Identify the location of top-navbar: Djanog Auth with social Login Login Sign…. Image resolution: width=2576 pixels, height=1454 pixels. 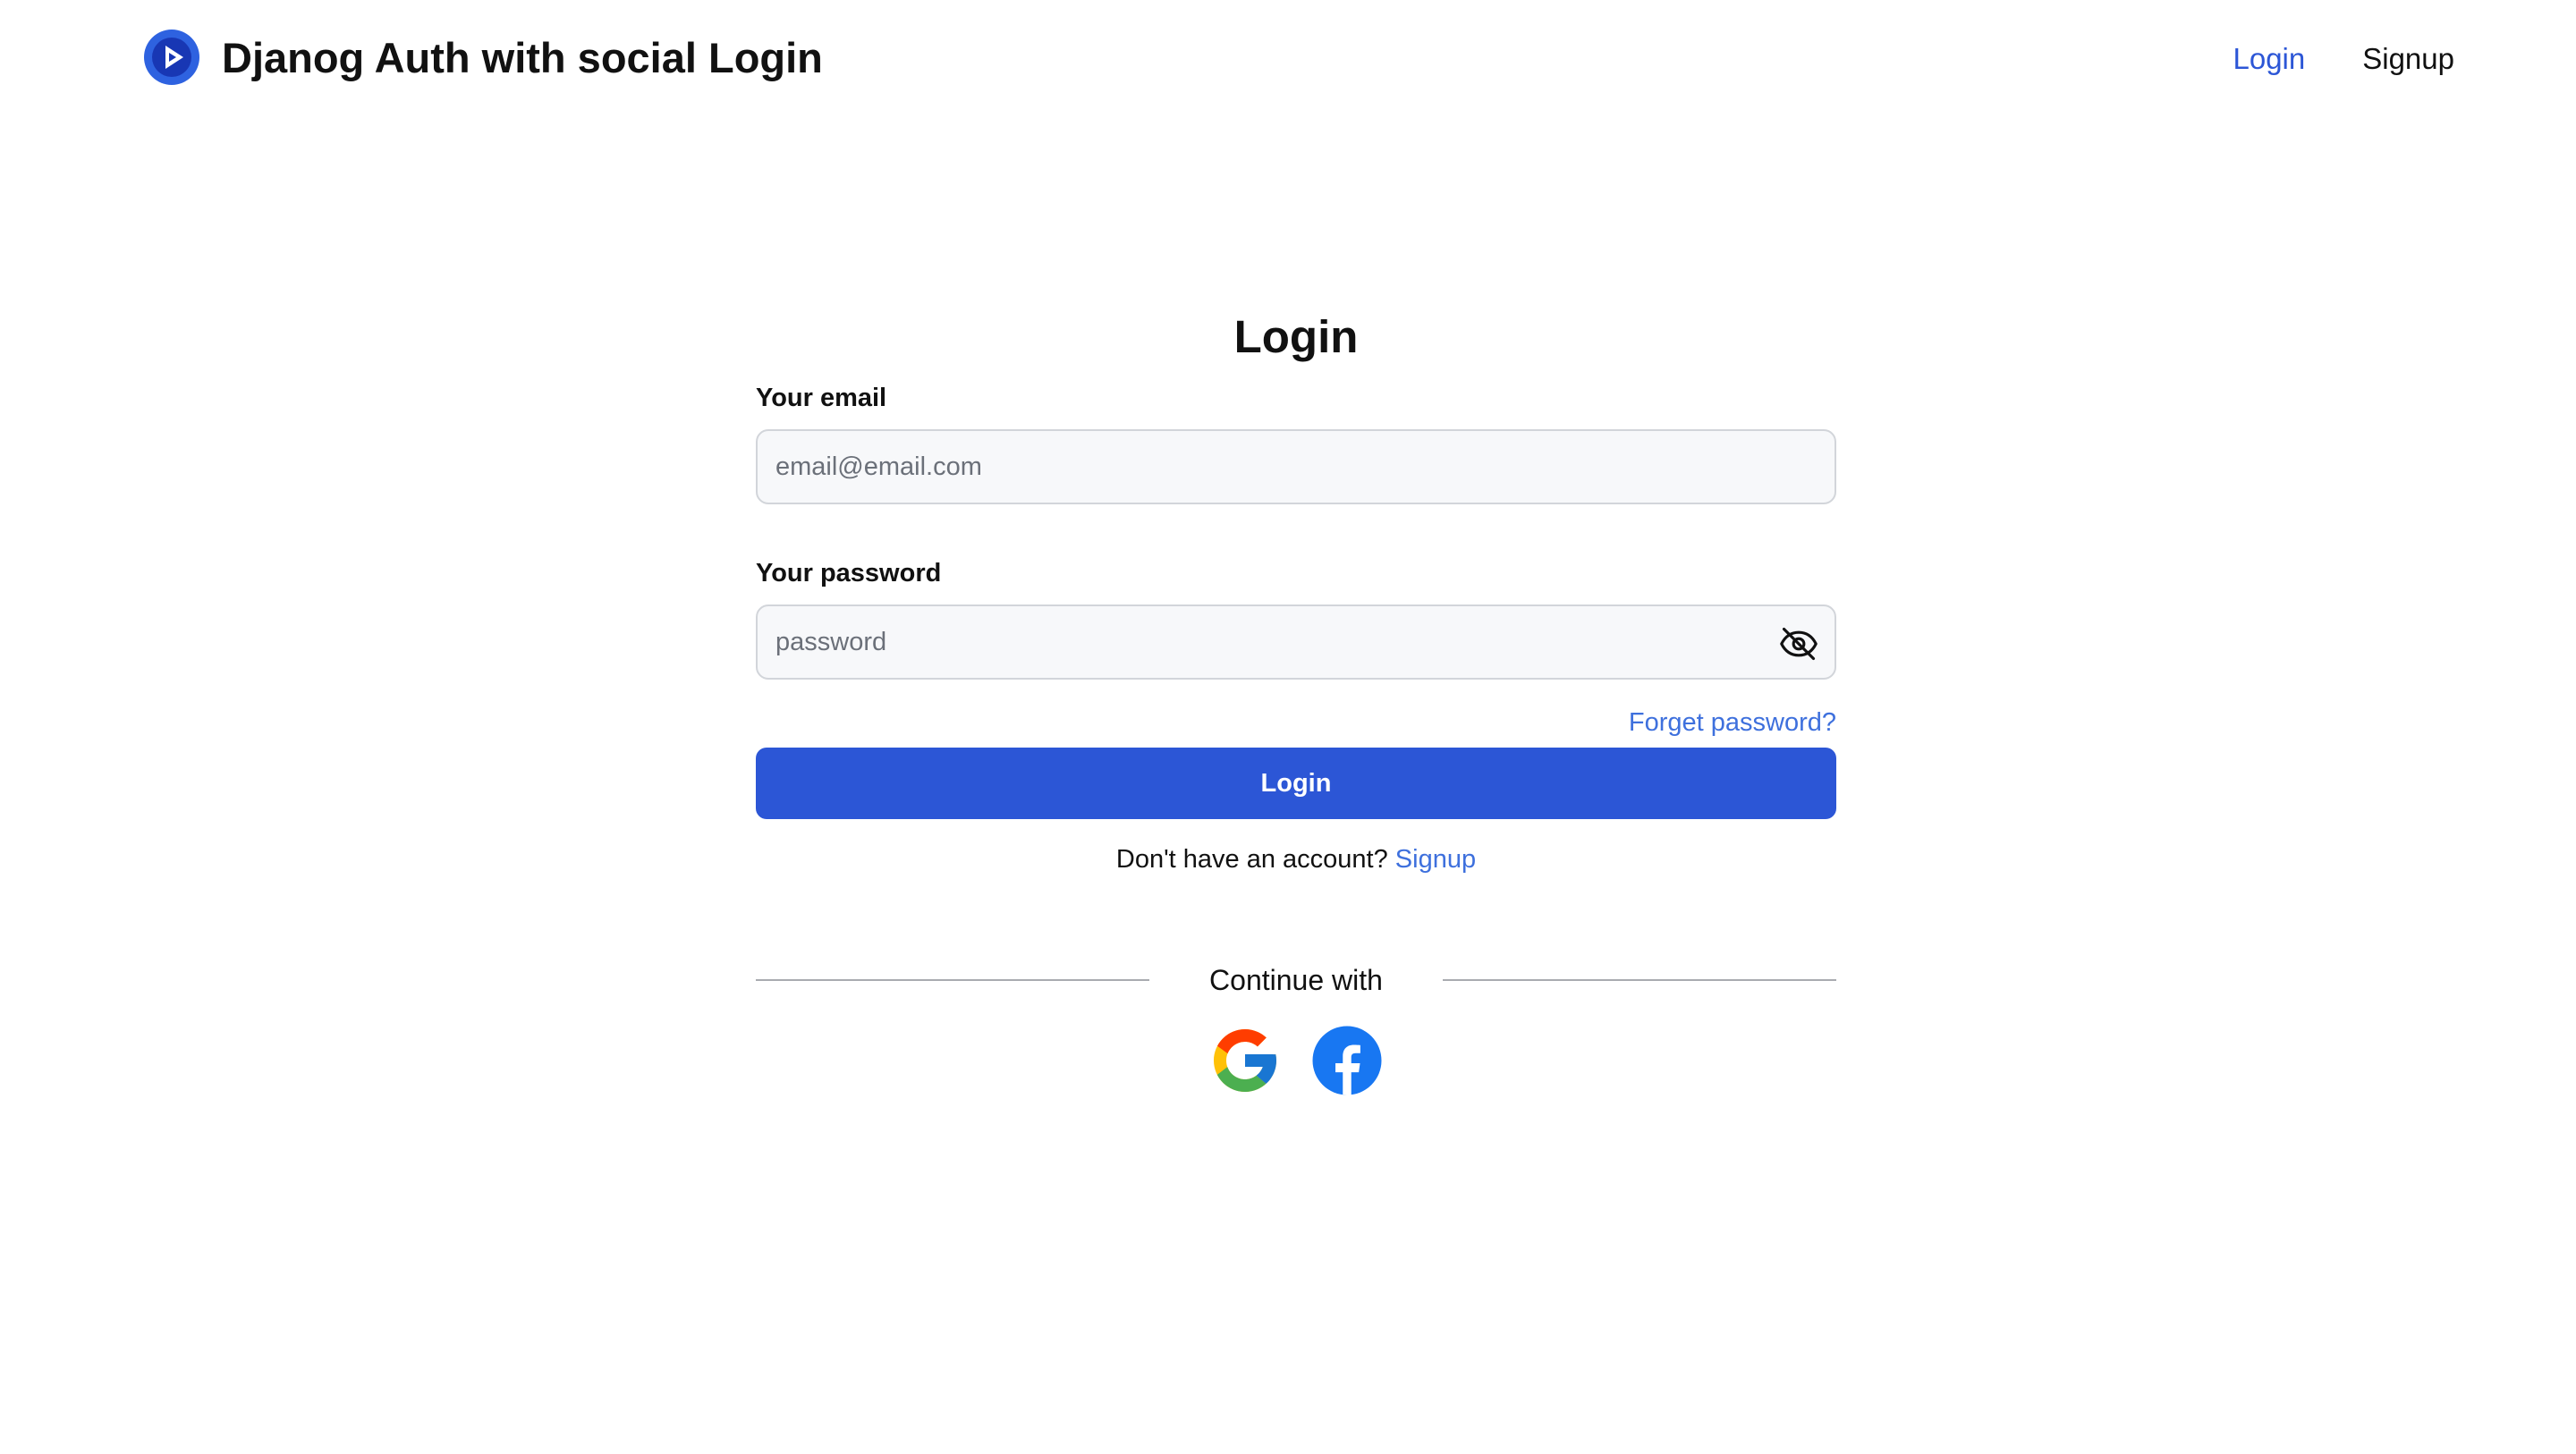
(1288, 58).